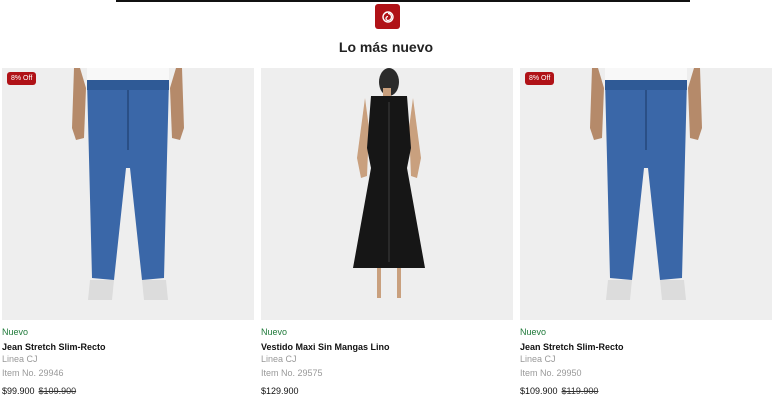 This screenshot has width=772, height=400. I want to click on product-item-number: Item No. 29575, so click(292, 373).